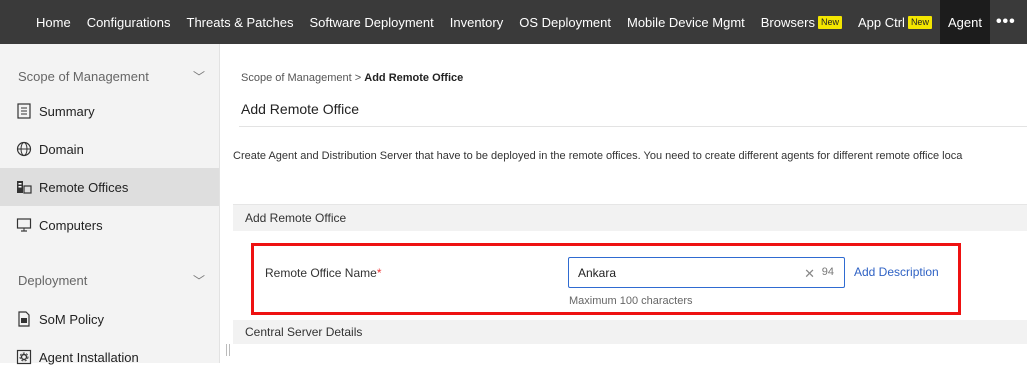 The image size is (1027, 376). I want to click on panel-header-add-remote-office: Add Remote Office, so click(630, 217).